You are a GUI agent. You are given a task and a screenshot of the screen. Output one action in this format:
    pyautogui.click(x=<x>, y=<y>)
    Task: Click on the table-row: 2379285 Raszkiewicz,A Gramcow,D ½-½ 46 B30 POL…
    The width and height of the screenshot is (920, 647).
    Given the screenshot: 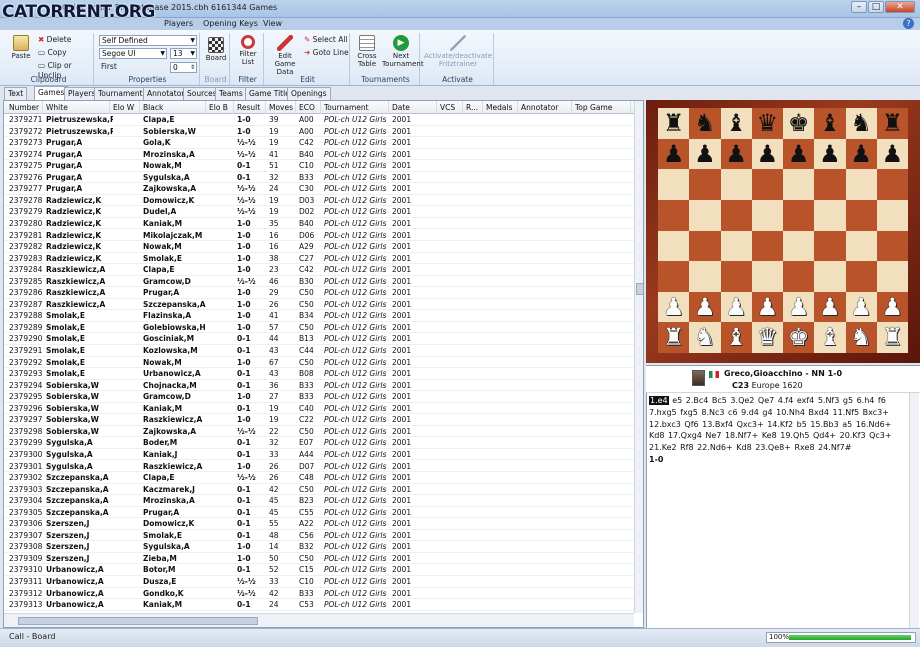 What is the action you would take?
    pyautogui.click(x=319, y=282)
    